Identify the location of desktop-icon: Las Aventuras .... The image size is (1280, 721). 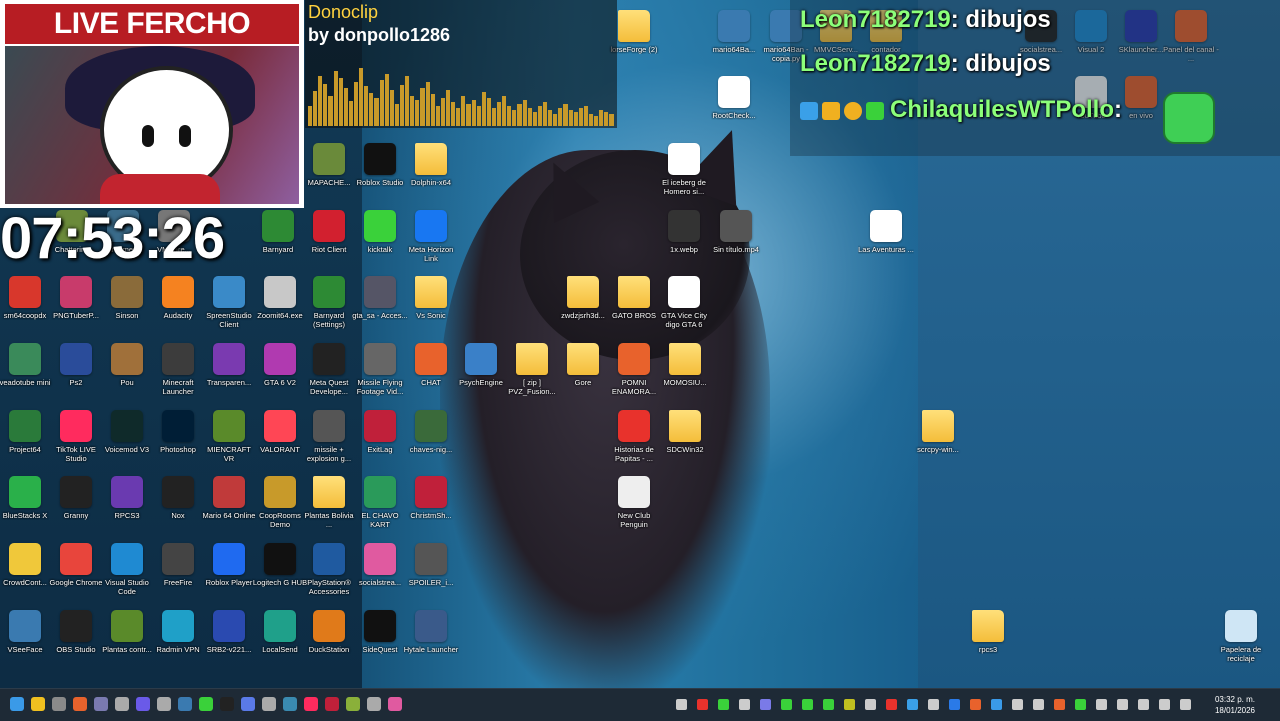
(886, 232).